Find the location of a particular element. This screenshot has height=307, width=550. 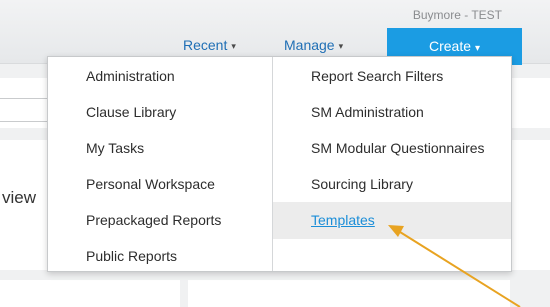

create-label: Create is located at coordinates (449, 46).